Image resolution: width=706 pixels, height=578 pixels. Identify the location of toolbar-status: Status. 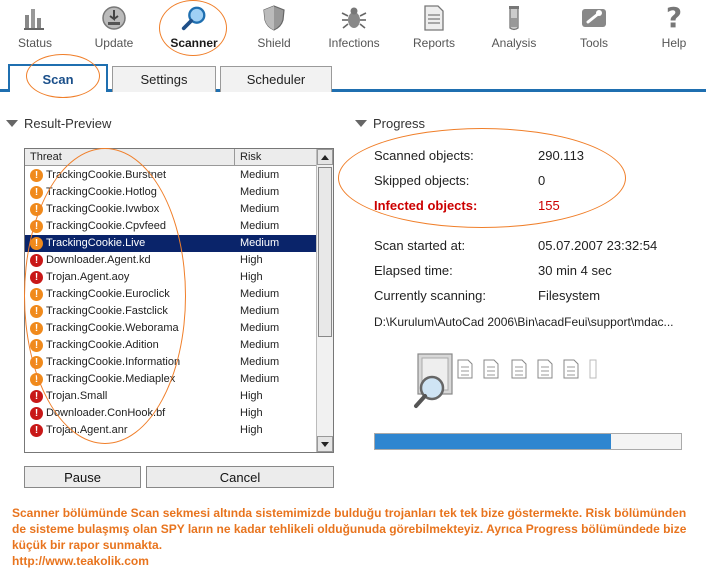
(35, 29).